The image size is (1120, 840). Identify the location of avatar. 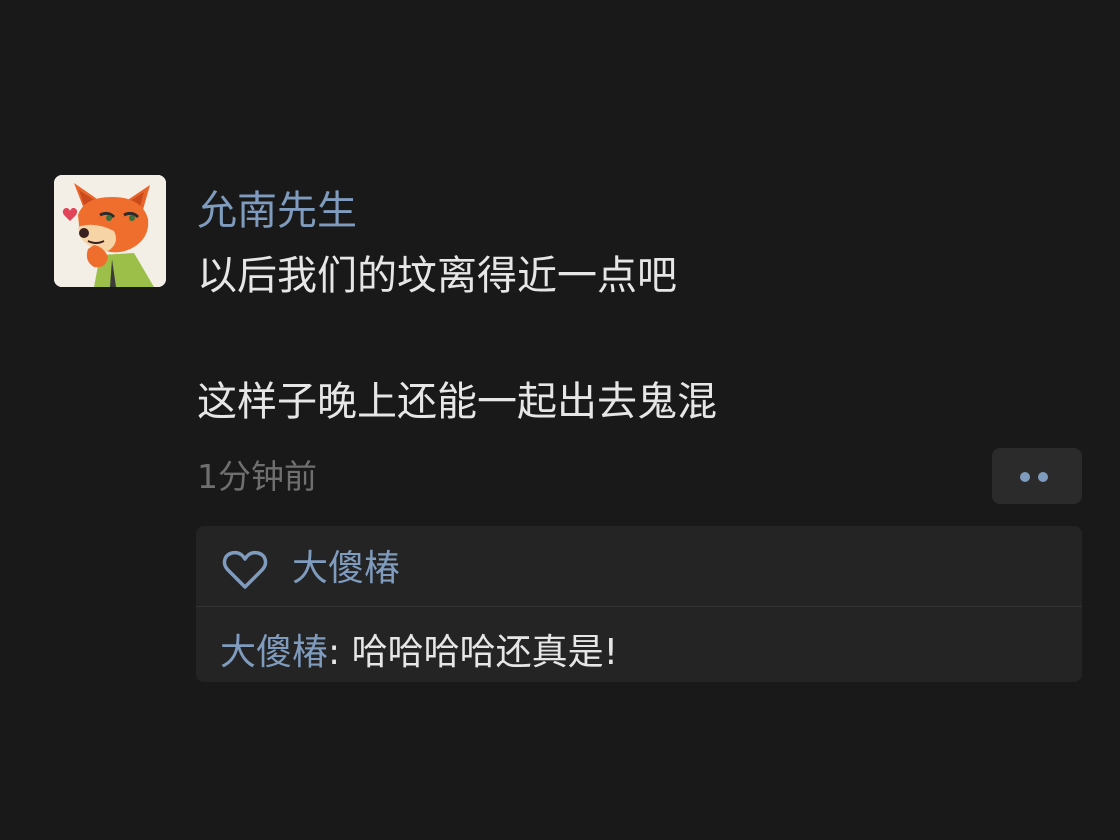
(110, 231).